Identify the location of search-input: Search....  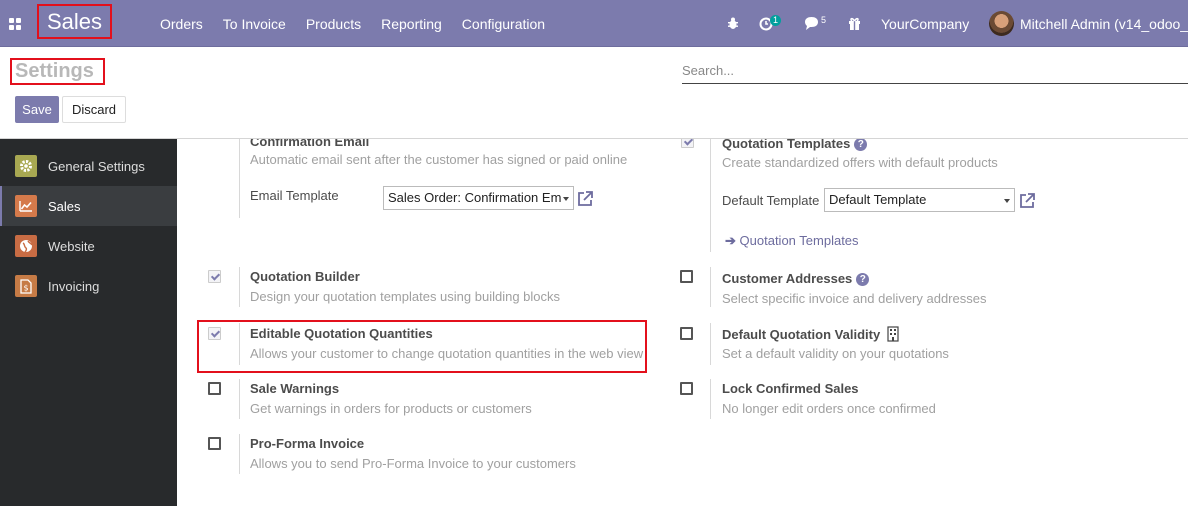
(935, 73).